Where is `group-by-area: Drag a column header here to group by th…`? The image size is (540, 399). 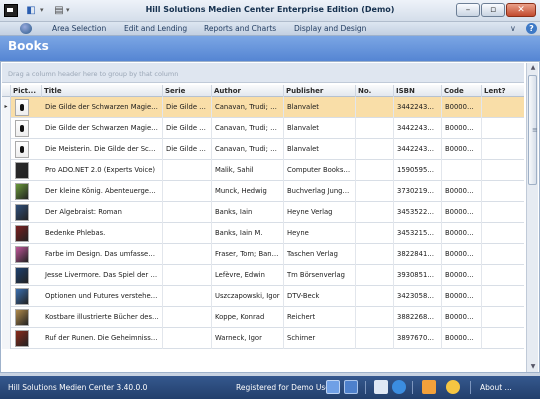
group-by-area: Drag a column header here to group by th… is located at coordinates (263, 73).